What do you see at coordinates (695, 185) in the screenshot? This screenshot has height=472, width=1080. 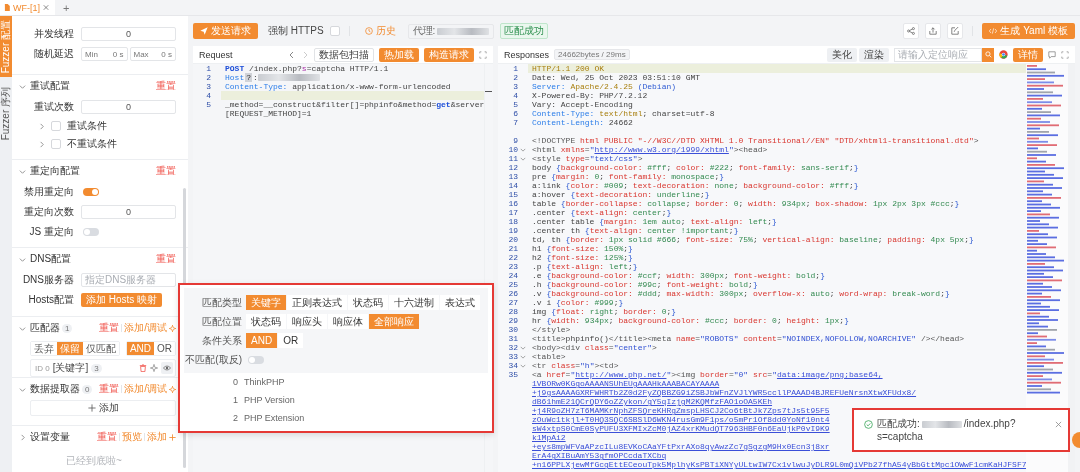 I see `code-line: a:link {color: #009; text-decoration: none; background-color: #fff;}` at bounding box center [695, 185].